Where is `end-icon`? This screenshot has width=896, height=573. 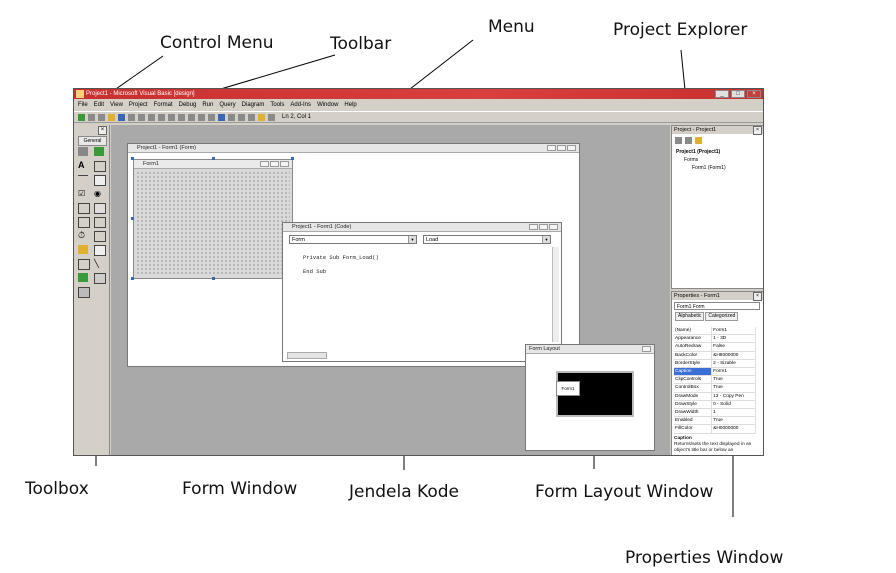 end-icon is located at coordinates (211, 117).